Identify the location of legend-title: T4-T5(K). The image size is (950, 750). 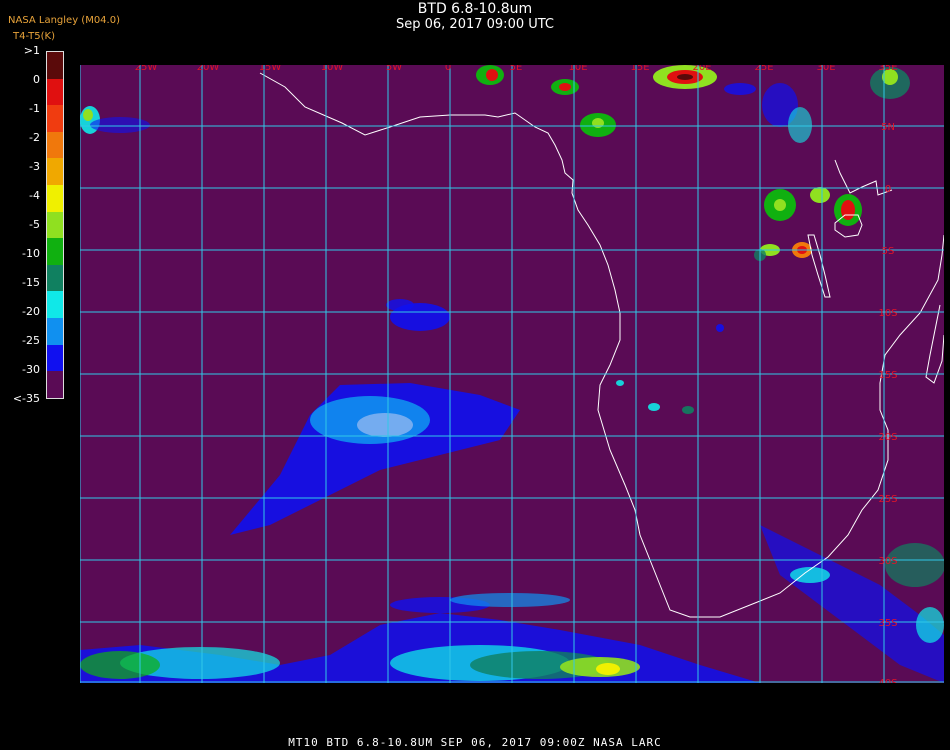
(34, 36).